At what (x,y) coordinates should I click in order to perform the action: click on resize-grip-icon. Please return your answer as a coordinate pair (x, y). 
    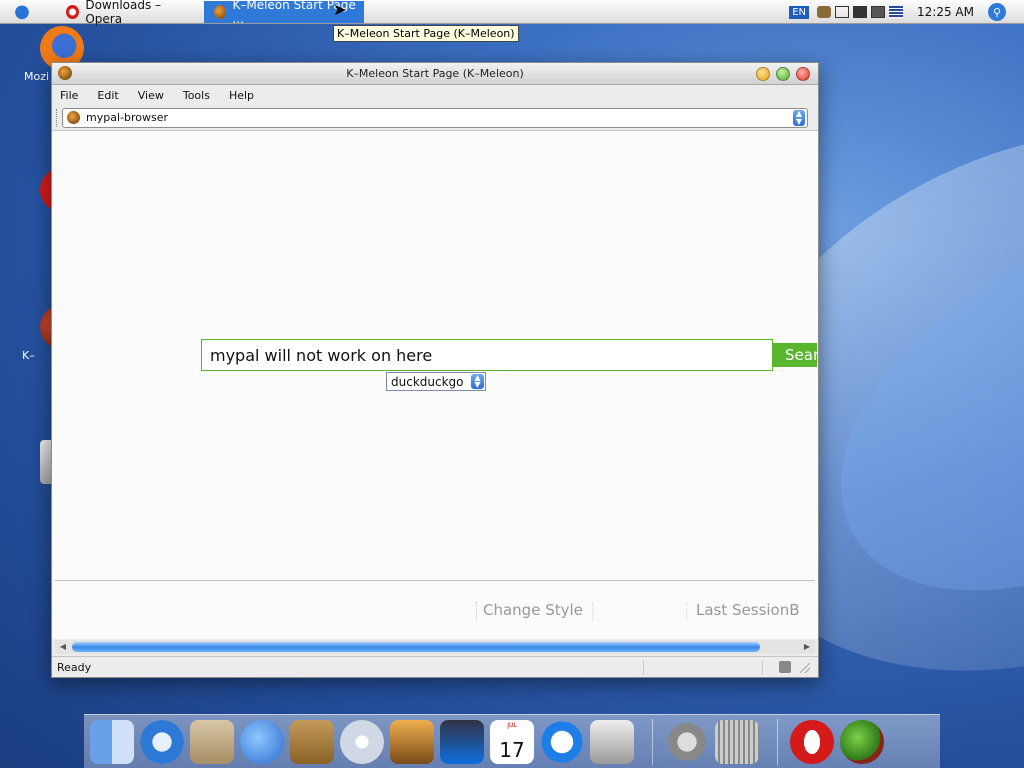
    Looking at the image, I should click on (805, 668).